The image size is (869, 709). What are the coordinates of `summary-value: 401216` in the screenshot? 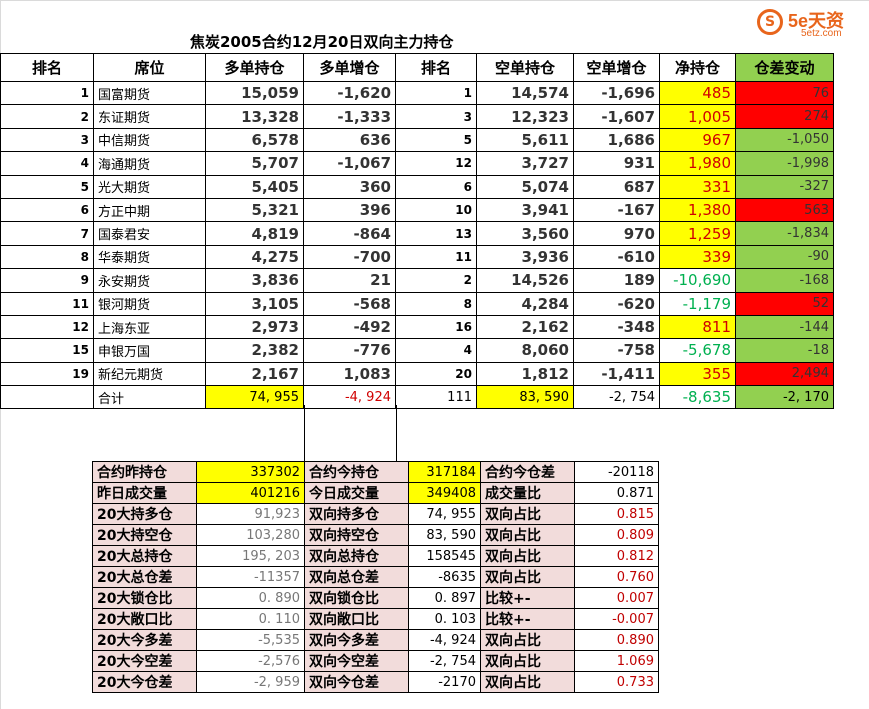 It's located at (250, 493).